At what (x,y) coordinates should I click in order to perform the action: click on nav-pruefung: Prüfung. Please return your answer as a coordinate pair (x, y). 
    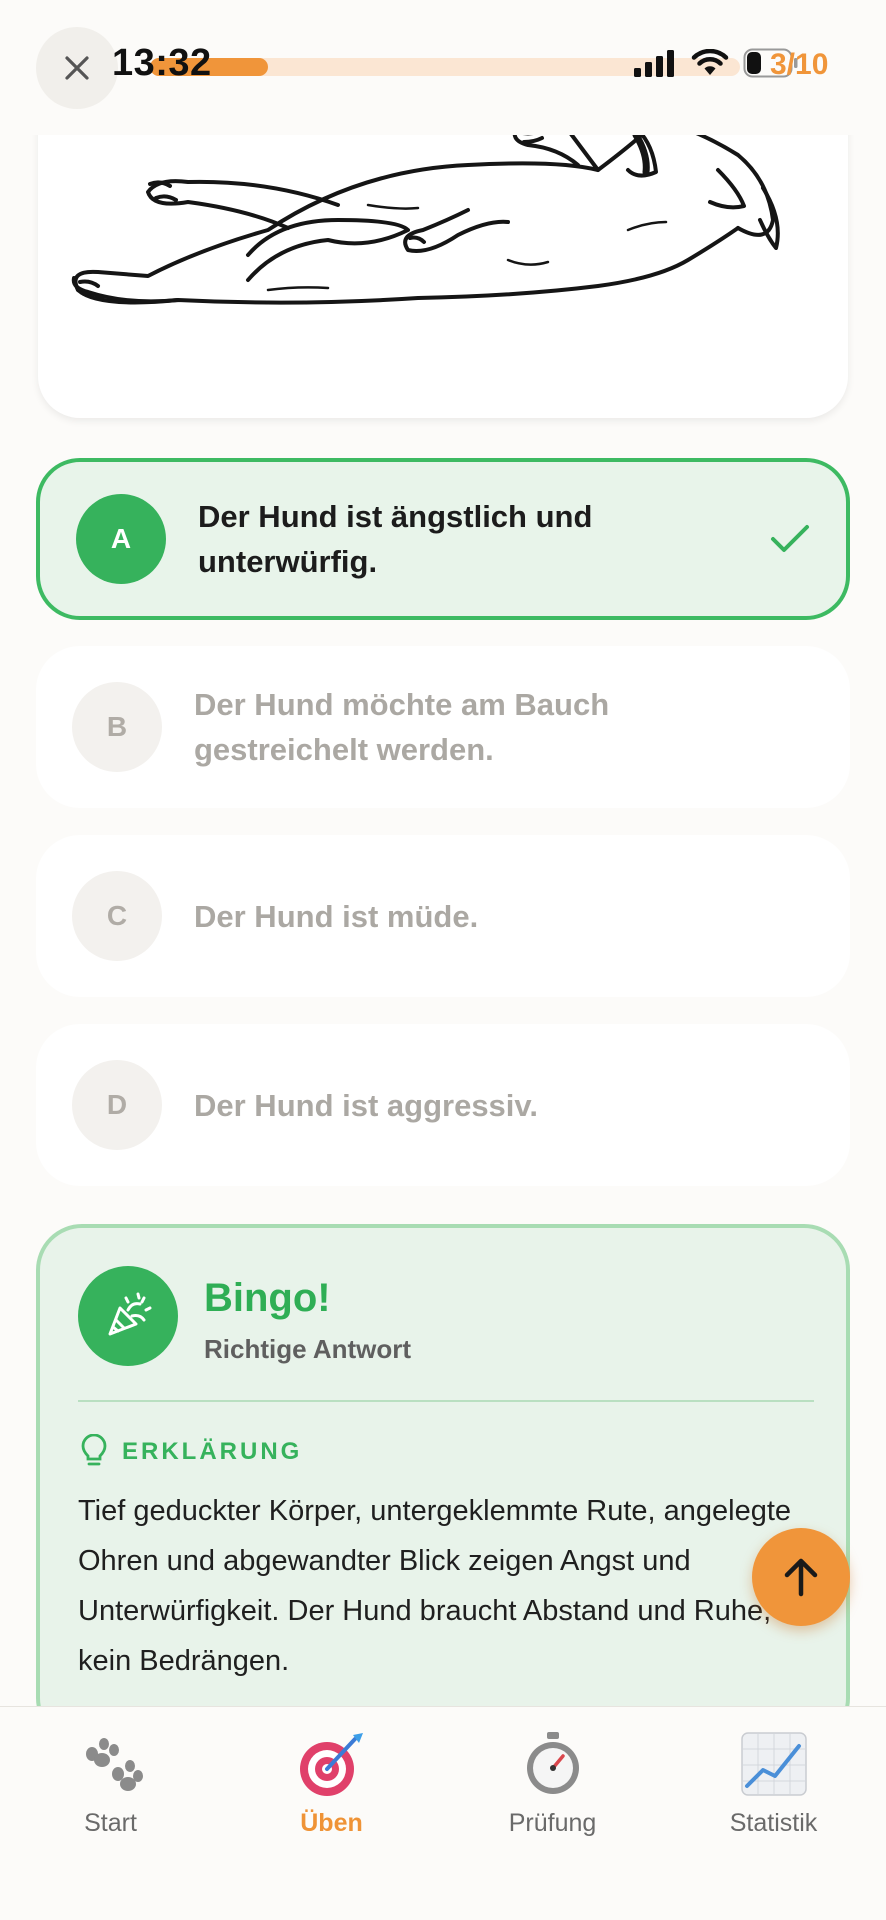
    Looking at the image, I should click on (552, 1782).